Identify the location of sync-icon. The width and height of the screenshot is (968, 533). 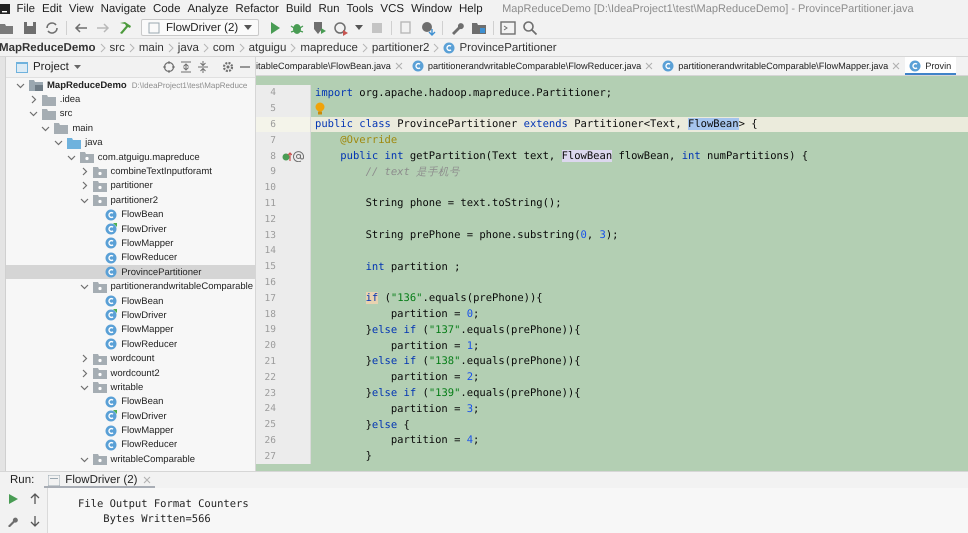
(52, 28).